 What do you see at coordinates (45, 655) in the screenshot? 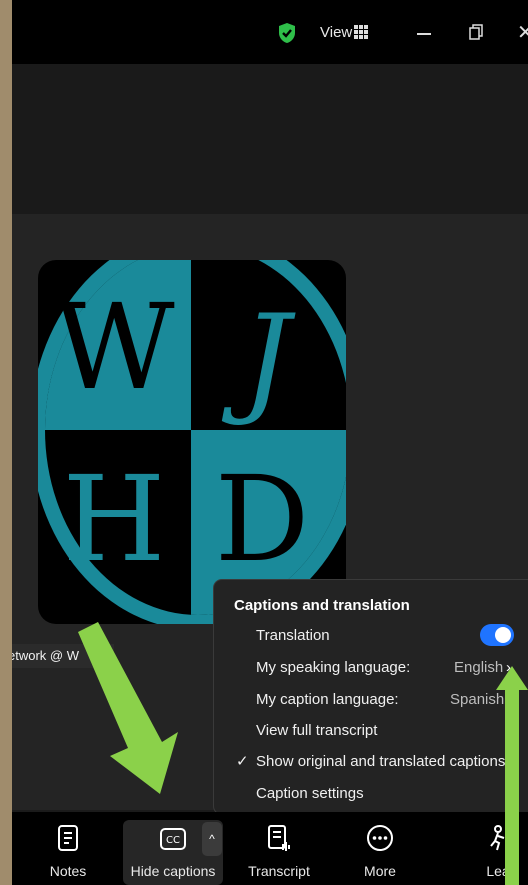
I see `participant-name: etwork @ W` at bounding box center [45, 655].